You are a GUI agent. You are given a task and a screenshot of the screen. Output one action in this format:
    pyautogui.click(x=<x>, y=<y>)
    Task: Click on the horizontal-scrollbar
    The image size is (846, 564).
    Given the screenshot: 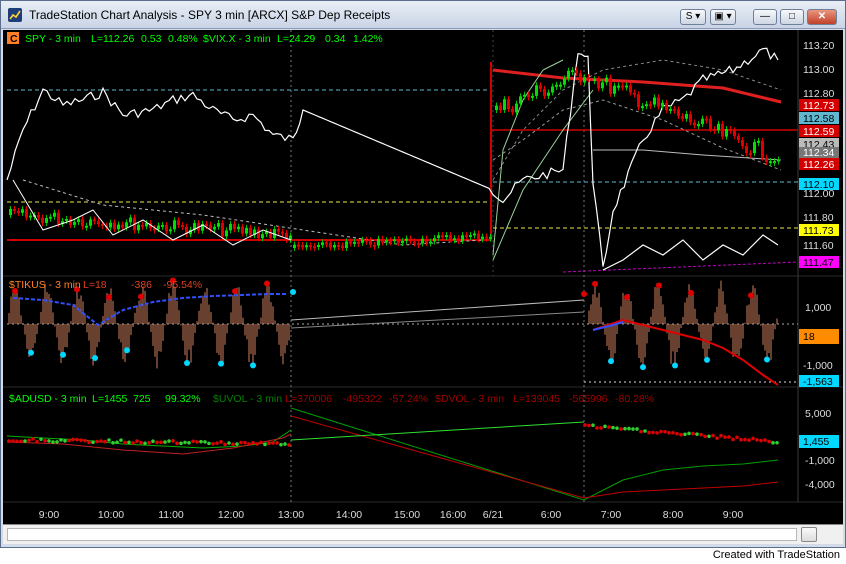 What is the action you would take?
    pyautogui.click(x=423, y=534)
    